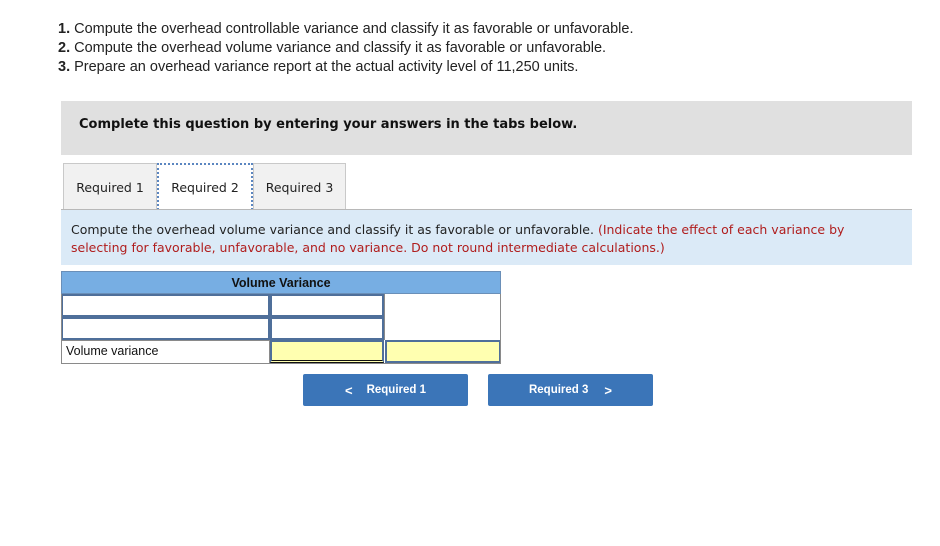 This screenshot has width=940, height=546. What do you see at coordinates (608, 390) in the screenshot?
I see `chevron-right-icon: >` at bounding box center [608, 390].